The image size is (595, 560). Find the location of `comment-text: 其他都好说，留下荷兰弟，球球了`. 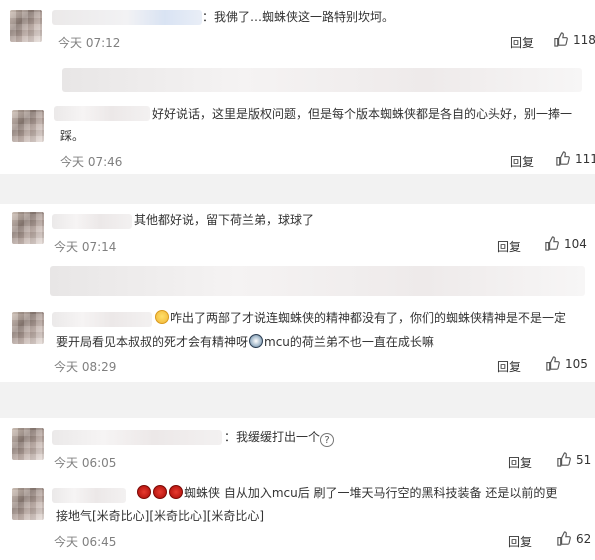

comment-text: 其他都好说，留下荷兰弟，球球了 is located at coordinates (224, 220).